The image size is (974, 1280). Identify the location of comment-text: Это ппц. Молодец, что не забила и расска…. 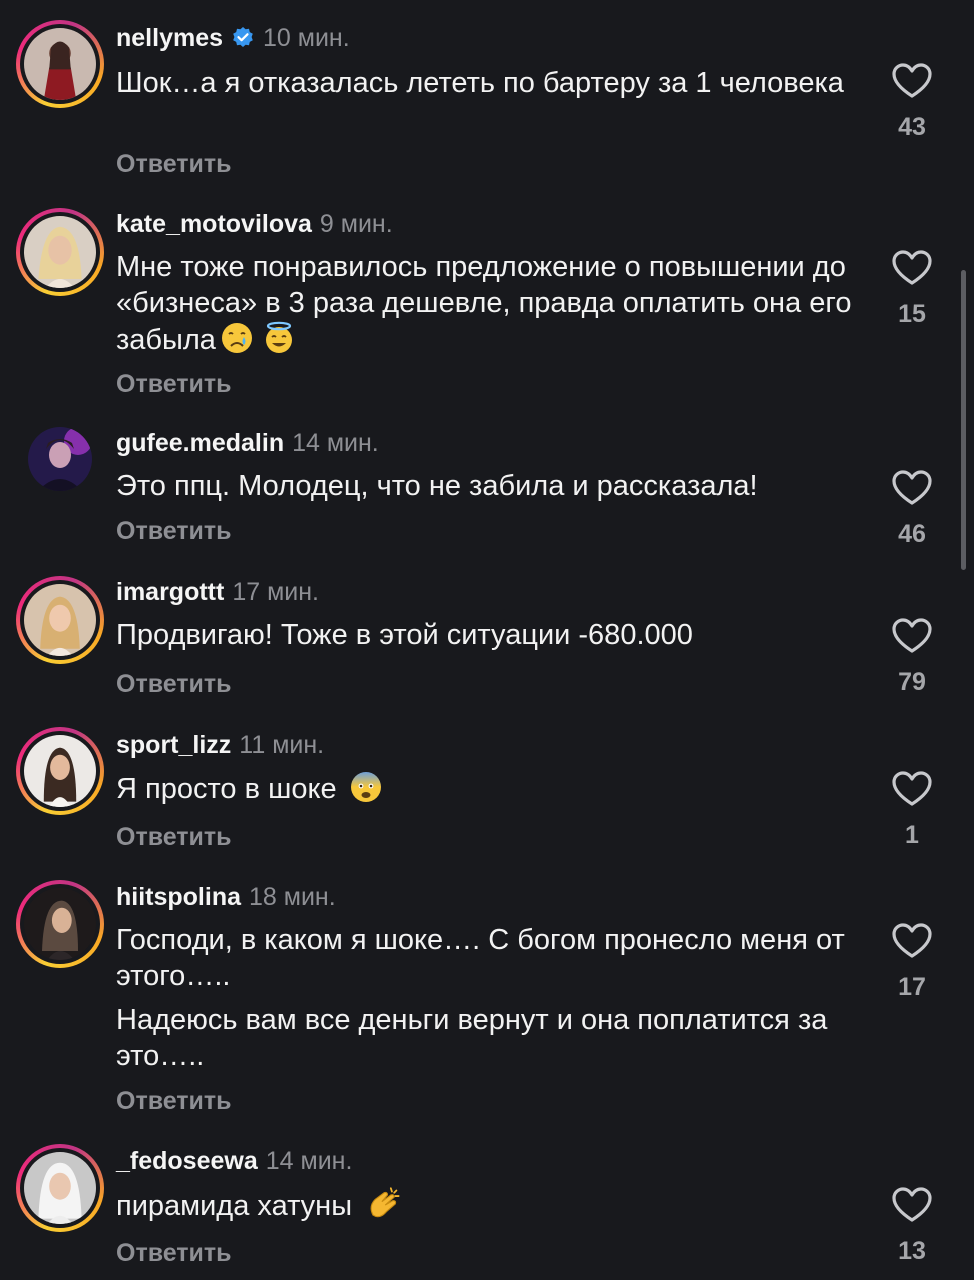
(486, 486).